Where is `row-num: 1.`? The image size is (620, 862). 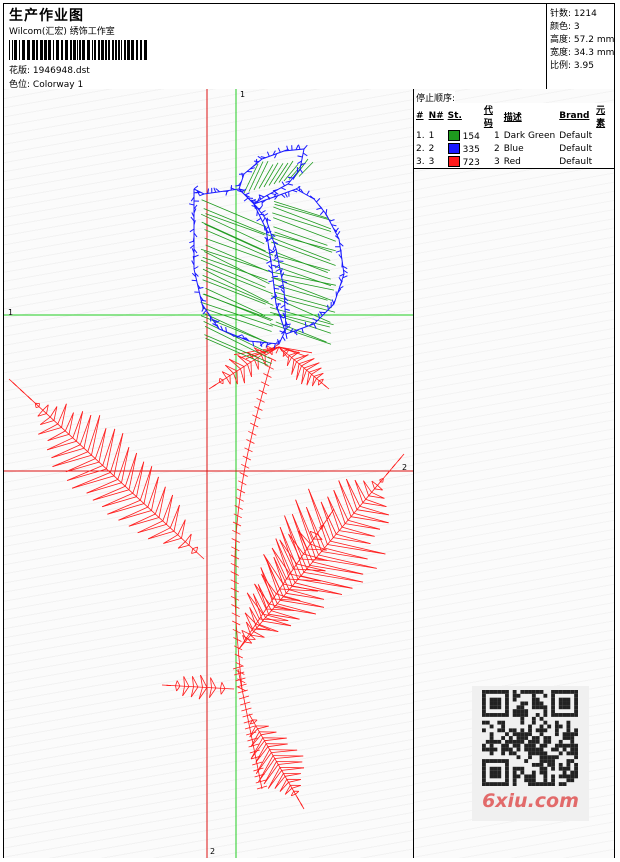
row-num: 1. is located at coordinates (420, 135).